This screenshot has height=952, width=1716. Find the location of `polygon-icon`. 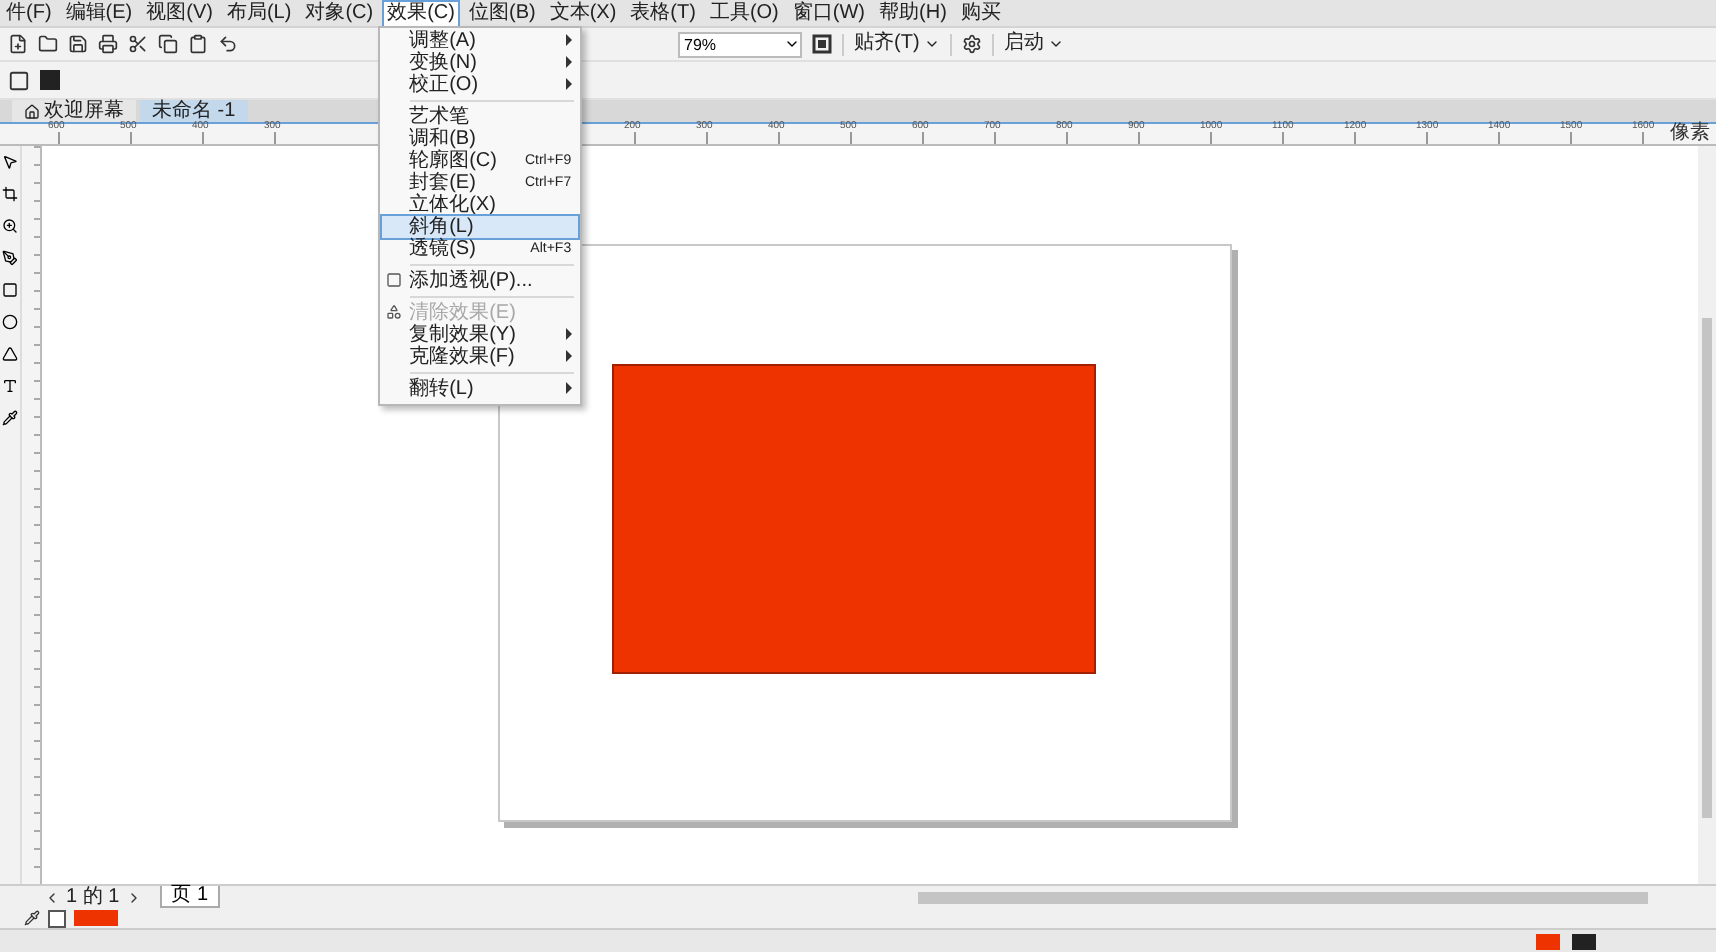

polygon-icon is located at coordinates (10, 354).